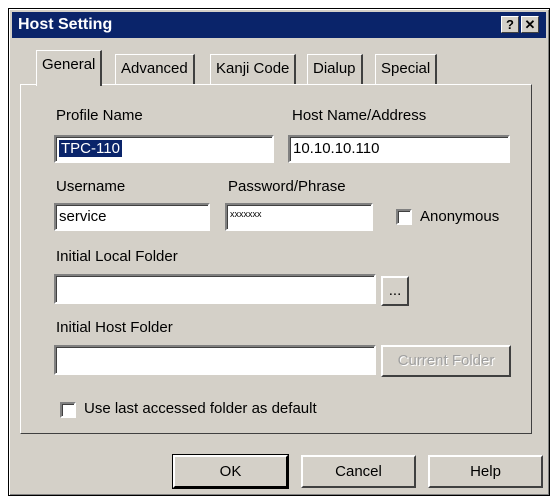 This screenshot has height=504, width=558. What do you see at coordinates (230, 471) in the screenshot?
I see `ok-button: OK` at bounding box center [230, 471].